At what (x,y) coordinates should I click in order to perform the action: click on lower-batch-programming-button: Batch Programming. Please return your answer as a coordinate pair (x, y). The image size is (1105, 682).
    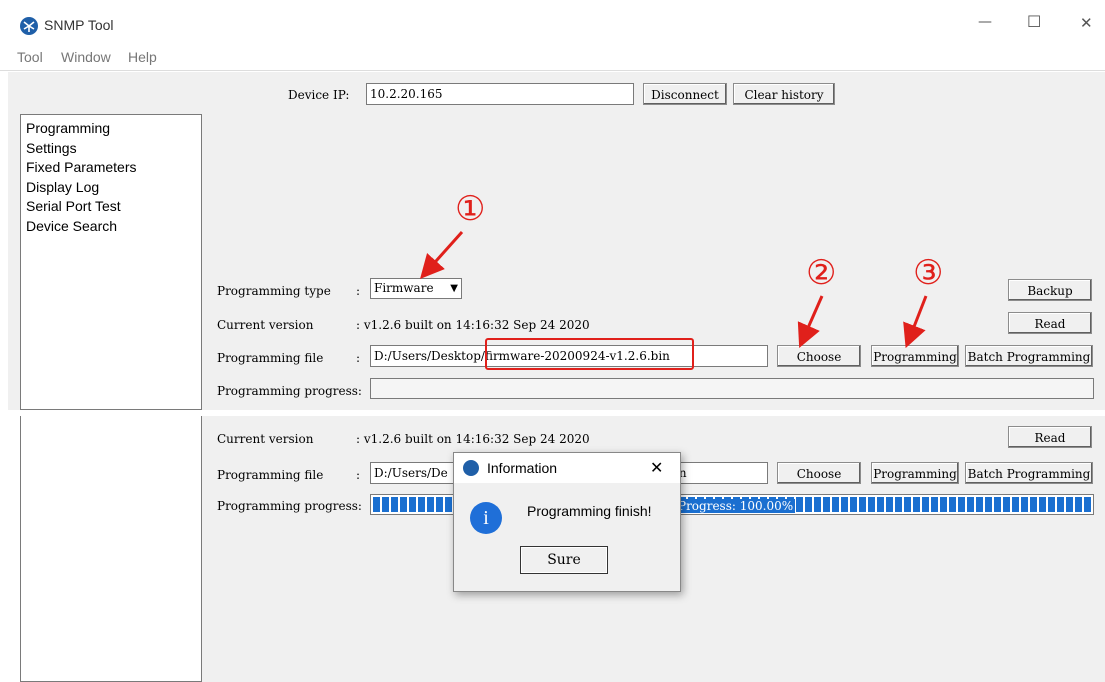
    Looking at the image, I should click on (1029, 473).